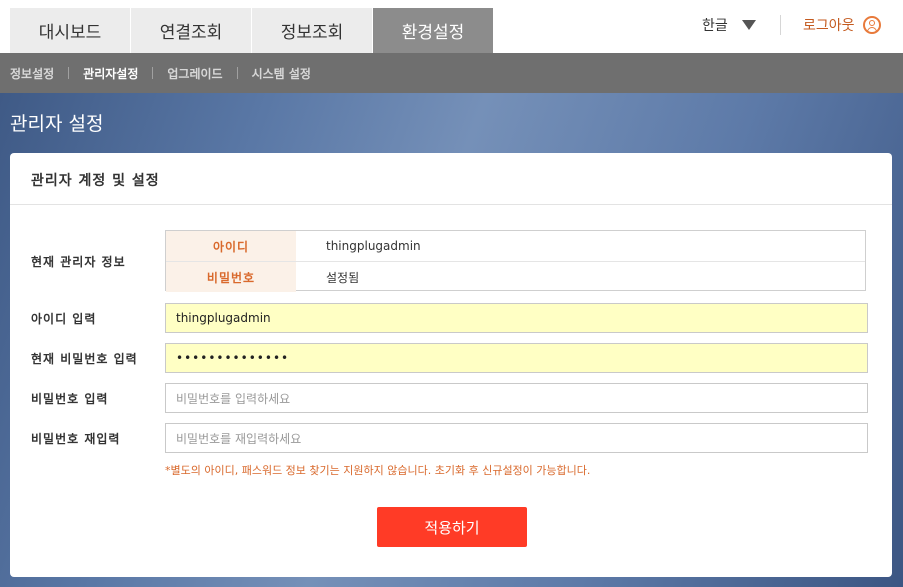 This screenshot has height=587, width=903. What do you see at coordinates (829, 26) in the screenshot?
I see `logout-label: 로그아웃` at bounding box center [829, 26].